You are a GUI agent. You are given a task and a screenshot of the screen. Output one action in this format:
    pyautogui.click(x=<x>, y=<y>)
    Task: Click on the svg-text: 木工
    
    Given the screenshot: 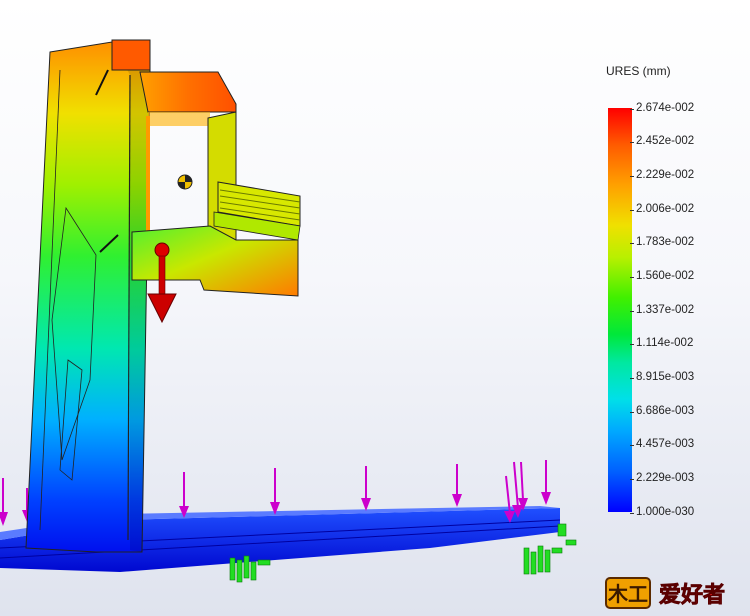 What is the action you would take?
    pyautogui.click(x=627, y=594)
    